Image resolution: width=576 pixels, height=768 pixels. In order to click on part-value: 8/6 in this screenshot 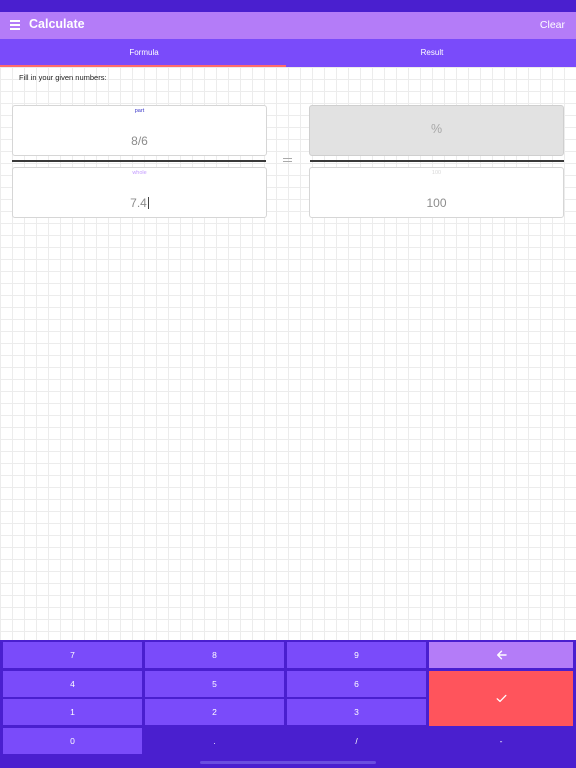, I will do `click(139, 141)`.